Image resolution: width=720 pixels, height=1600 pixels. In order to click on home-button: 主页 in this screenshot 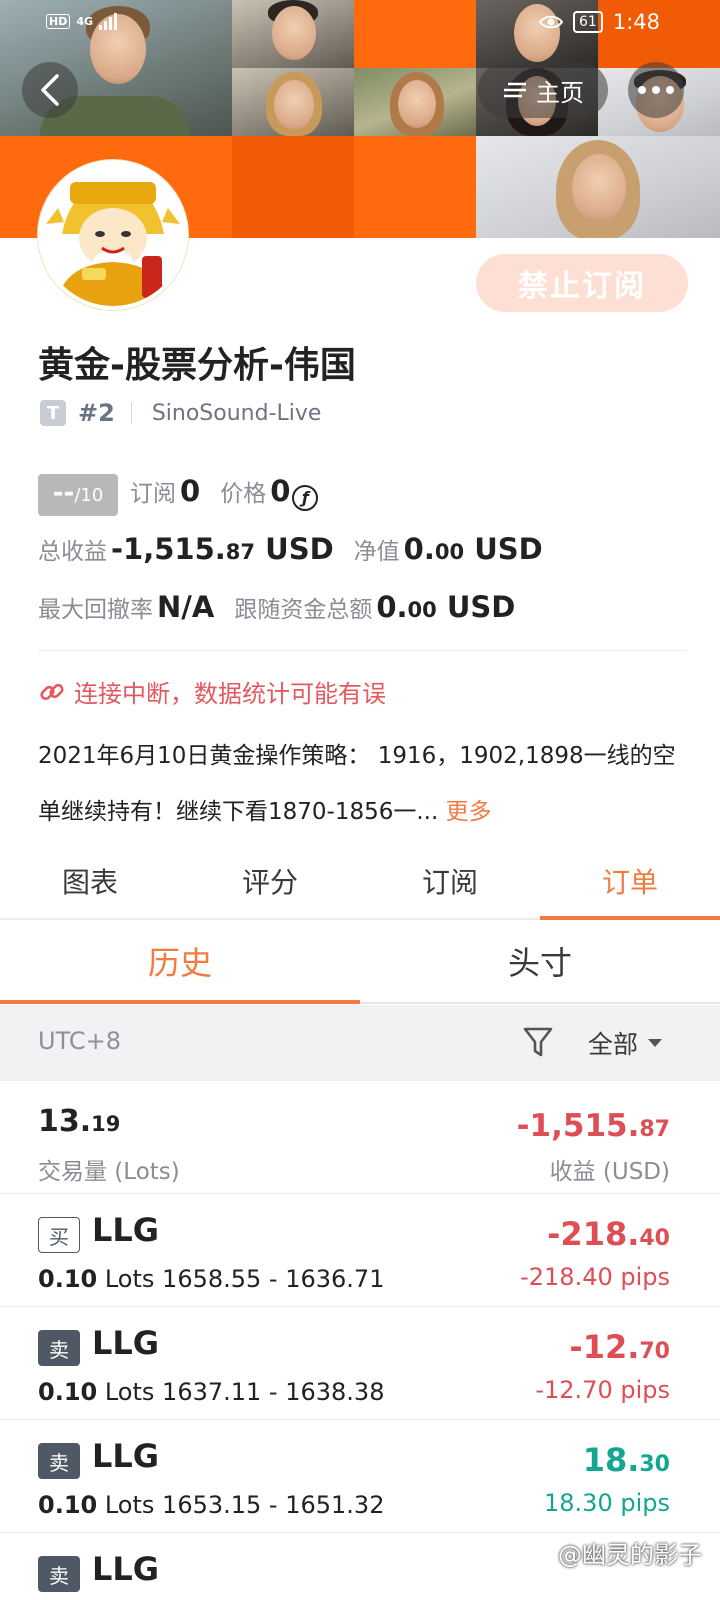, I will do `click(543, 90)`.